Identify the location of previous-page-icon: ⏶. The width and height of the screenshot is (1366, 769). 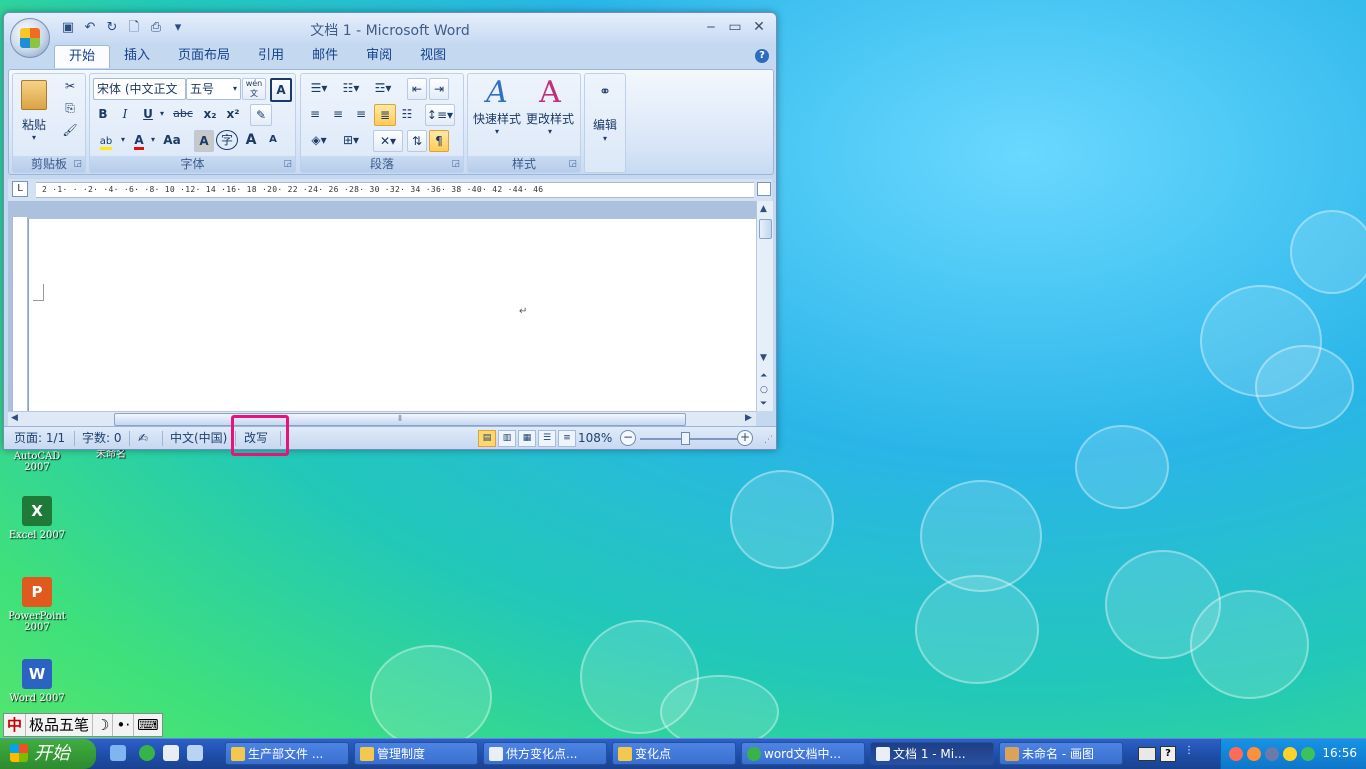
(763, 376).